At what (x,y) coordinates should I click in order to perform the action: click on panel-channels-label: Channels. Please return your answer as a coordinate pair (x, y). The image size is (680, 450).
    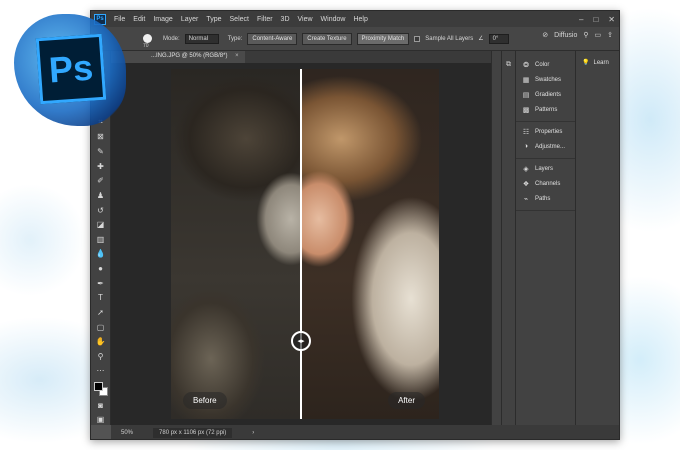
    Looking at the image, I should click on (548, 183).